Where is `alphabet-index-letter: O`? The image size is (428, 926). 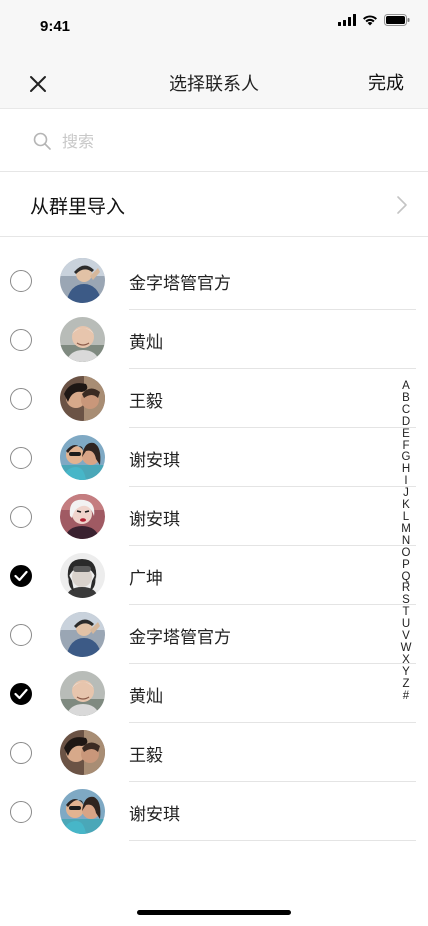
alphabet-index-letter: O is located at coordinates (406, 553).